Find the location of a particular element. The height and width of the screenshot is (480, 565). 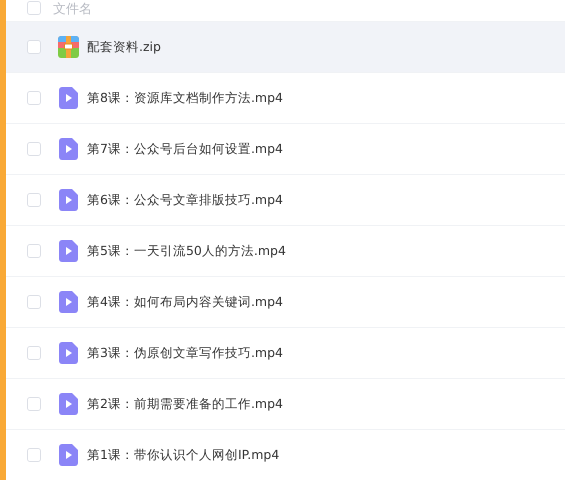

file-name: 第5课：一天引流50人的方法.mp4 is located at coordinates (186, 251).